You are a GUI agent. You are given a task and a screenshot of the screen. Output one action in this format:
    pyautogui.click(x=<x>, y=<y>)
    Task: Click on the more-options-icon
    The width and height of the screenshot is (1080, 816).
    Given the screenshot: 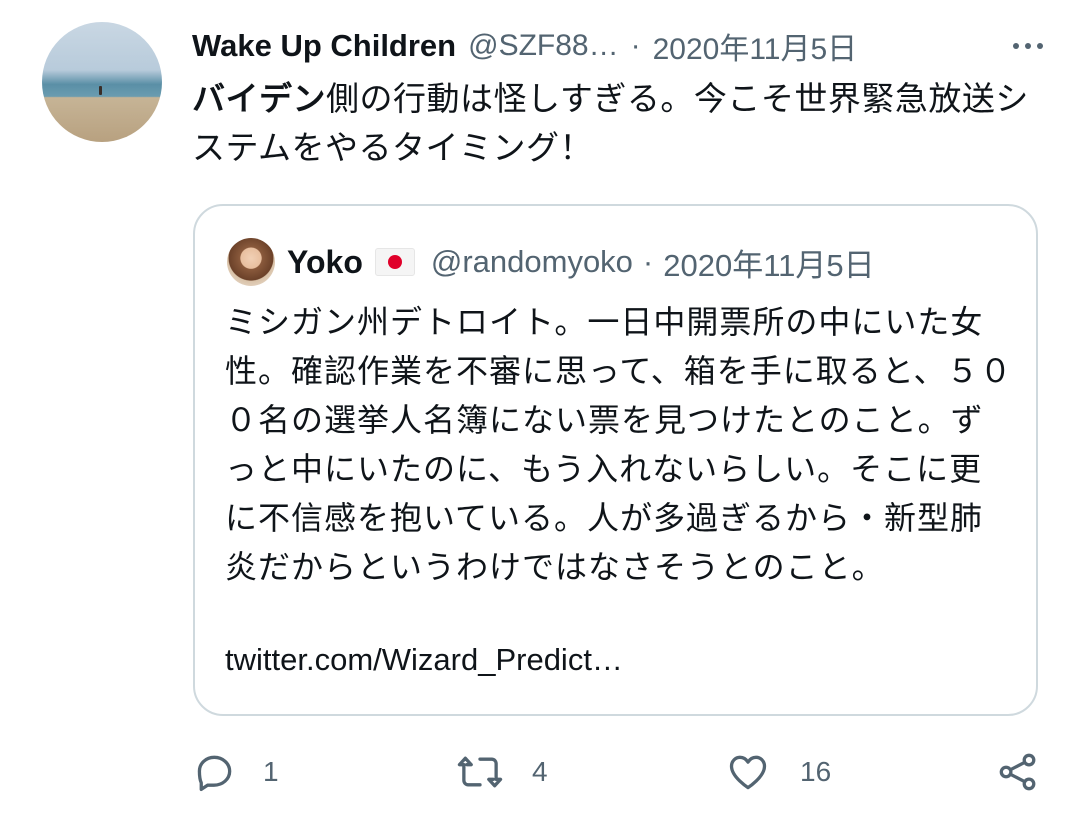 What is the action you would take?
    pyautogui.click(x=1028, y=46)
    